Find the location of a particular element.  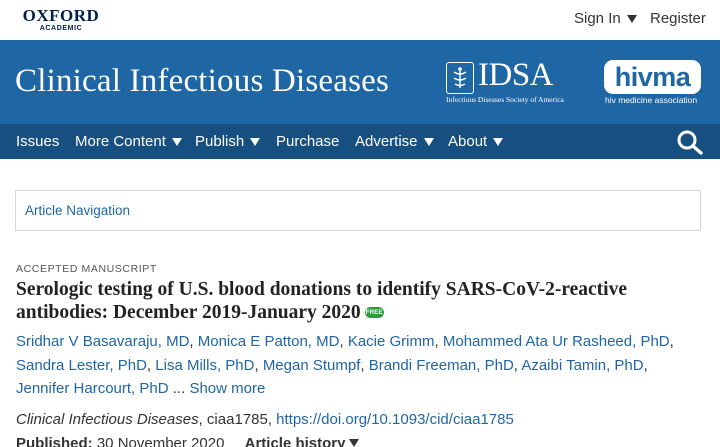

search-icon is located at coordinates (690, 142).